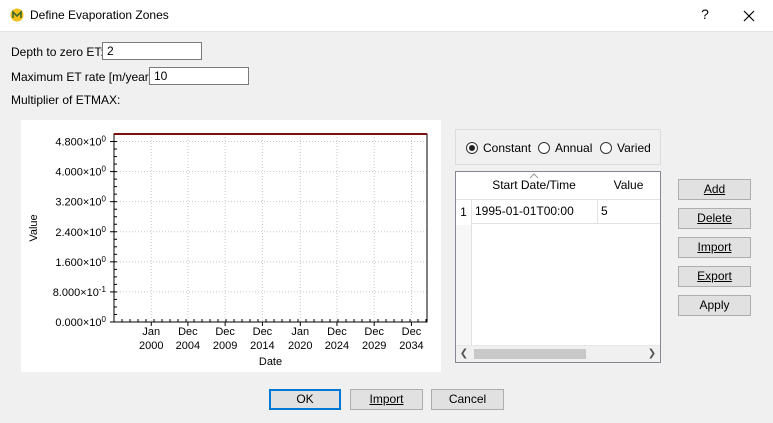 This screenshot has width=773, height=423. I want to click on delete-button: Delete, so click(714, 218).